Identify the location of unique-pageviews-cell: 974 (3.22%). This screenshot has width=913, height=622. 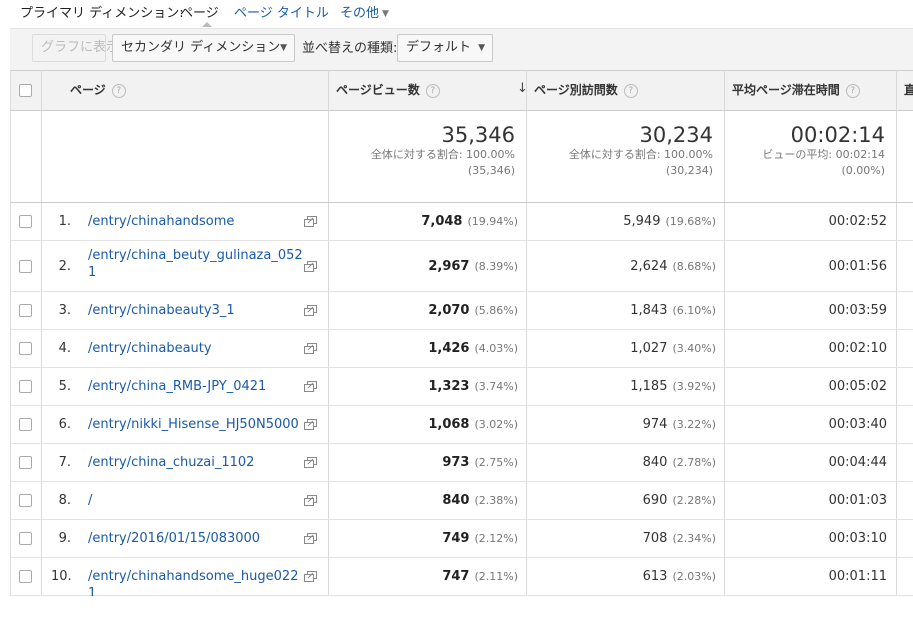
(622, 424).